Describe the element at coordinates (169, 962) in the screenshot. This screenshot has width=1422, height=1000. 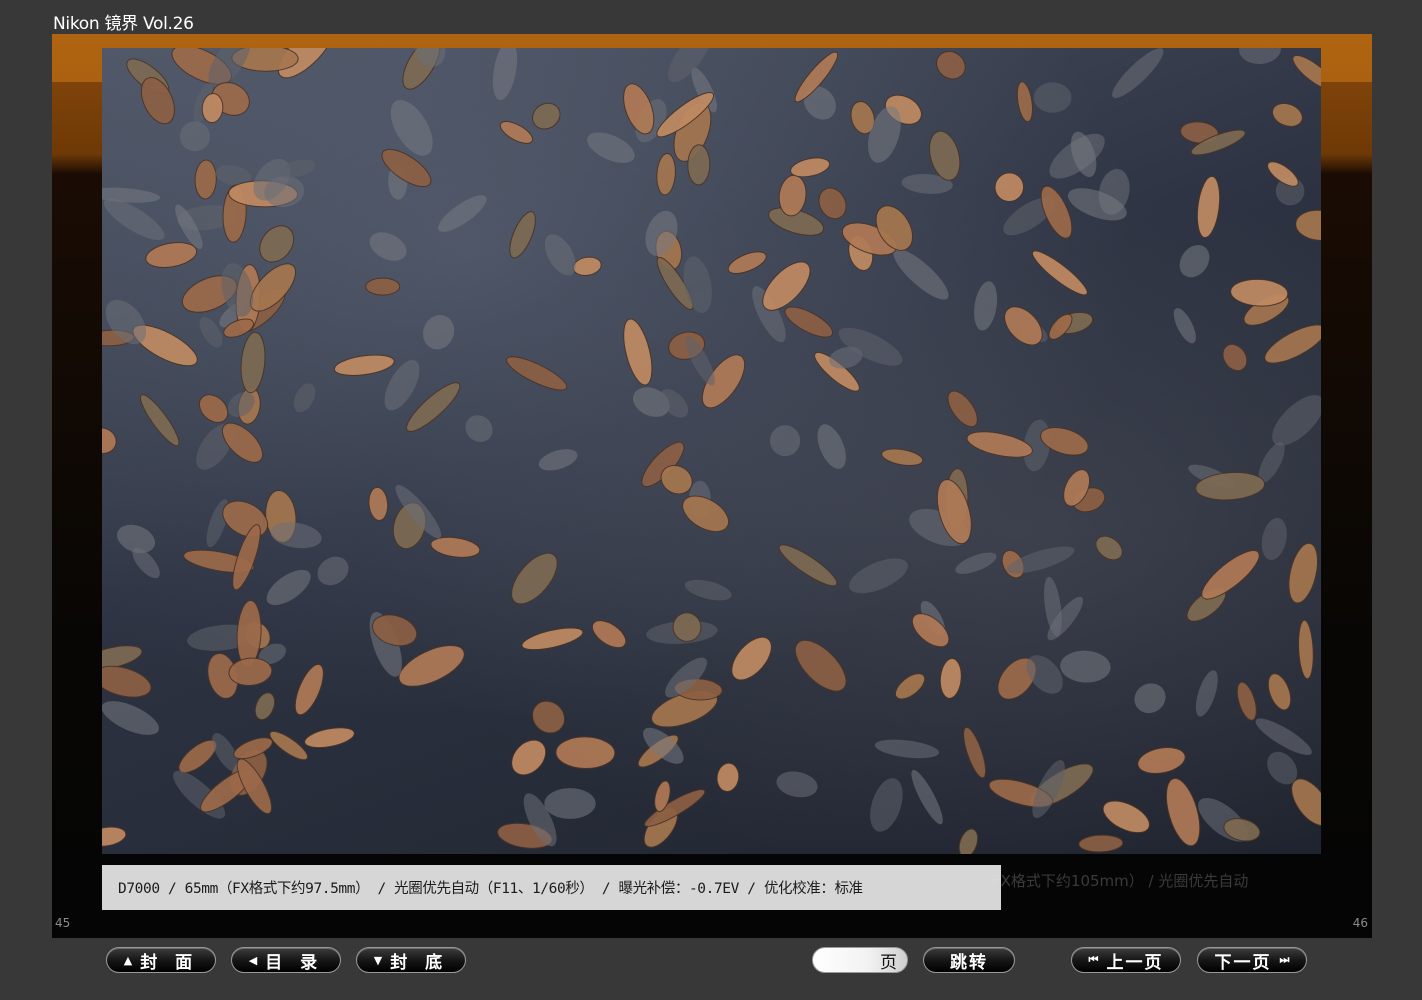
I see `cover-button-label: 封 面` at that location.